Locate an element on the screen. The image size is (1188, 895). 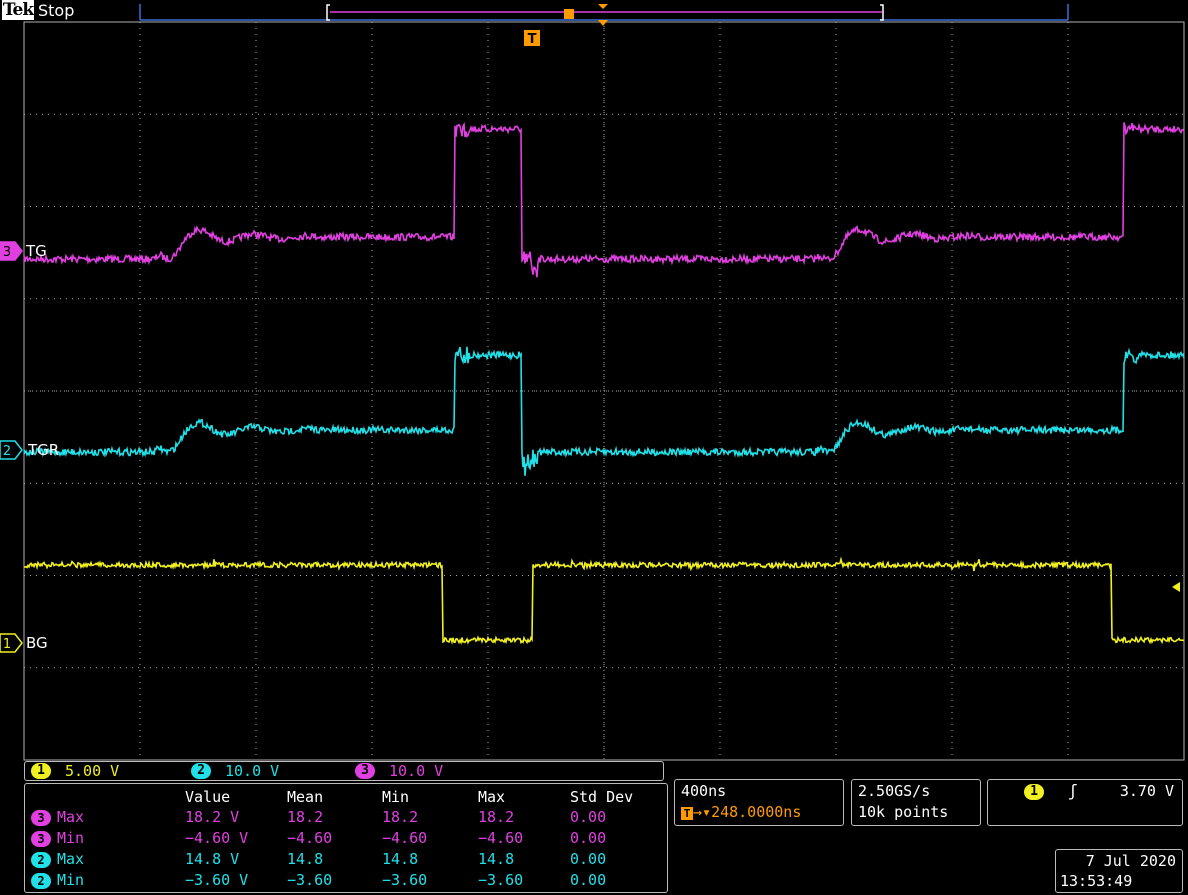
measurement-min: −4.60 is located at coordinates (405, 838).